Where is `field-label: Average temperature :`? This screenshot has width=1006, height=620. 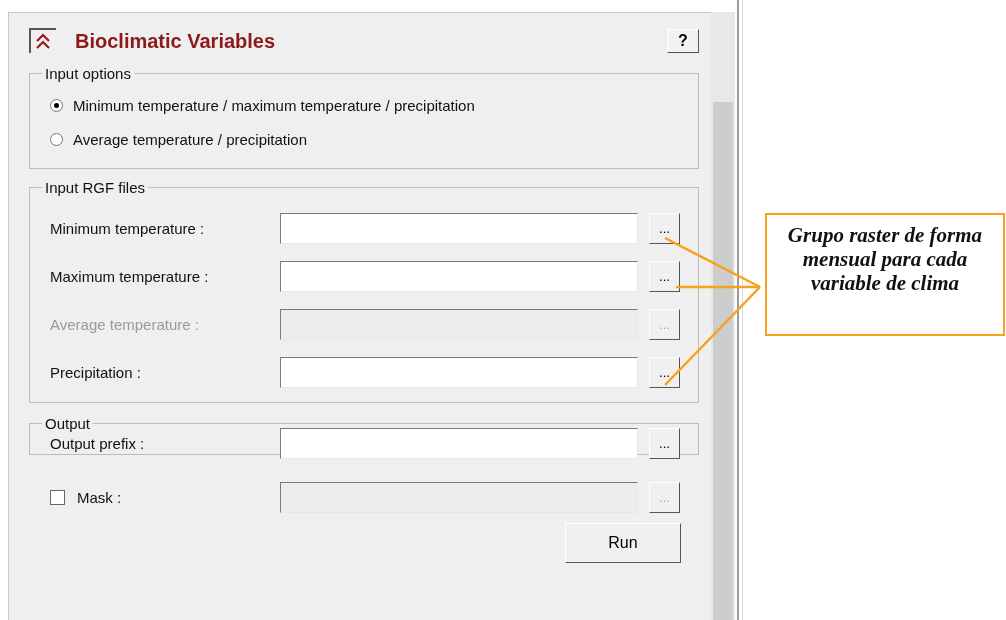
field-label: Average temperature : is located at coordinates (125, 324).